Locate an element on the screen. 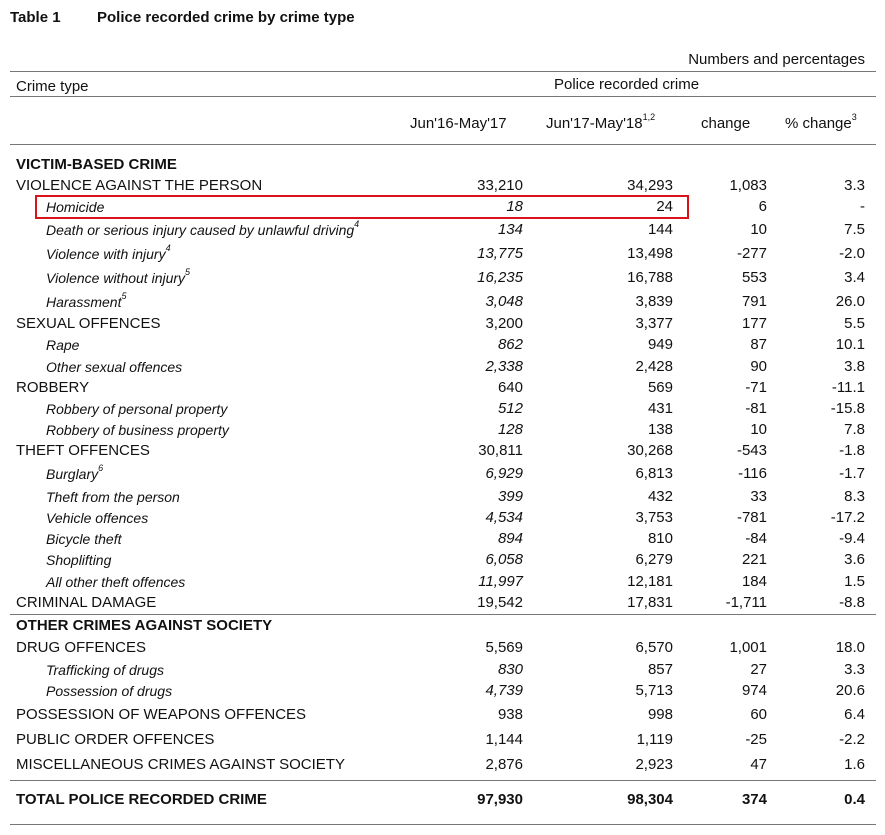  cell-c2: 17,831 is located at coordinates (650, 602).